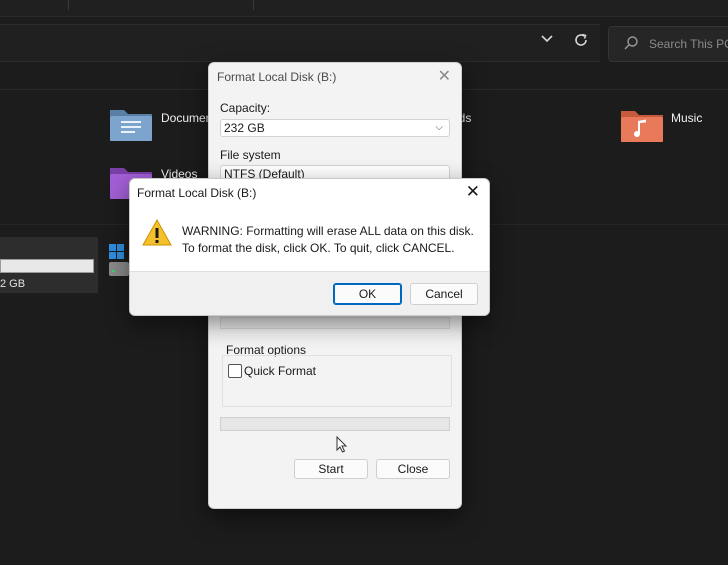  I want to click on warning-dialog-footer: OK Cancel, so click(309, 293).